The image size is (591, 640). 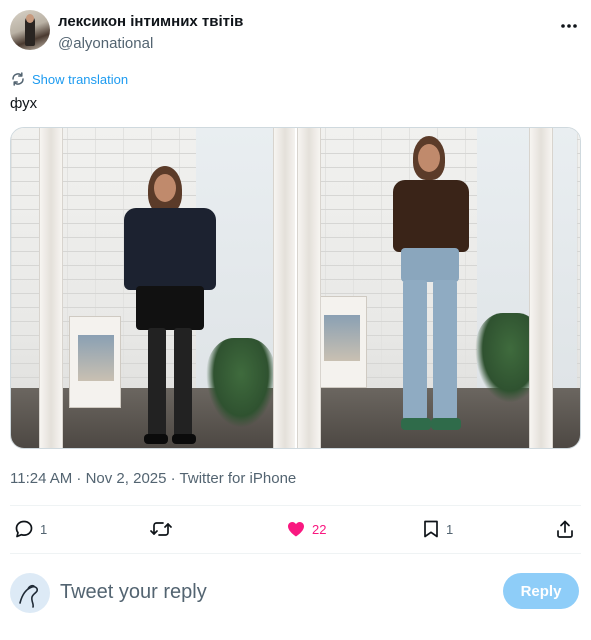 I want to click on more-options-icon, so click(x=569, y=26).